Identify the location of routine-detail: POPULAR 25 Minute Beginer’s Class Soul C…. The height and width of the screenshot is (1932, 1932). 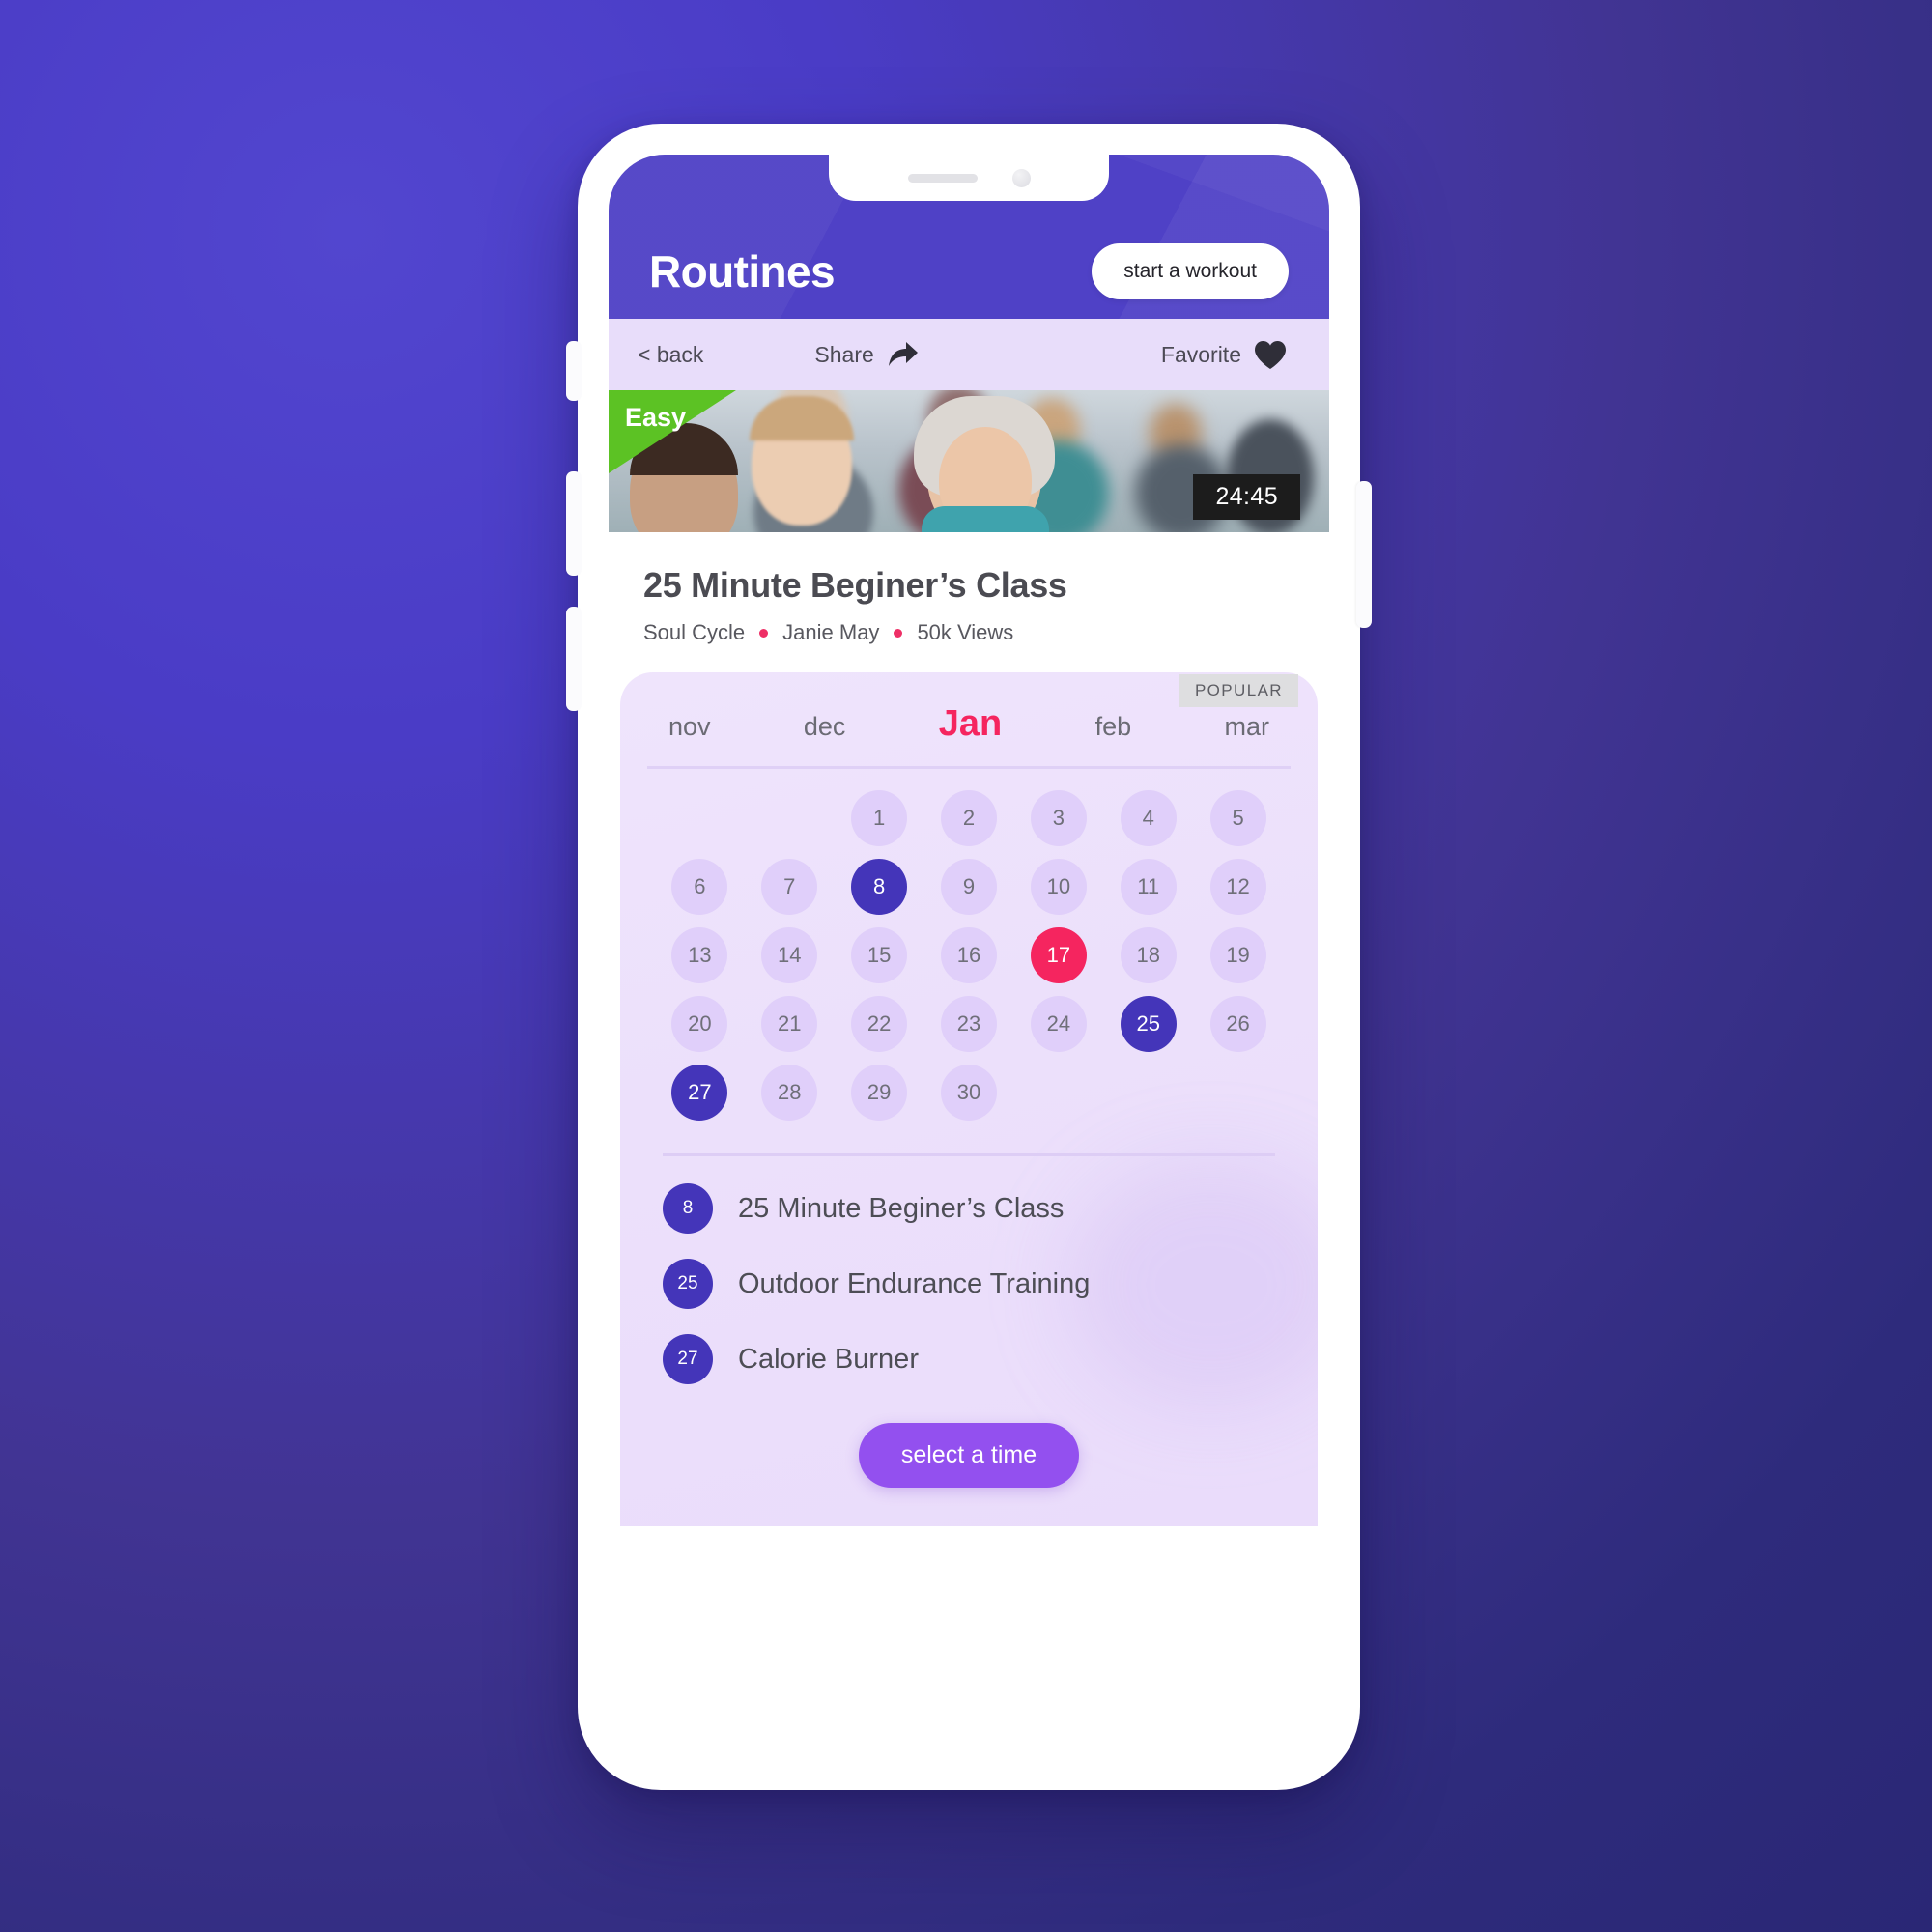
(969, 619).